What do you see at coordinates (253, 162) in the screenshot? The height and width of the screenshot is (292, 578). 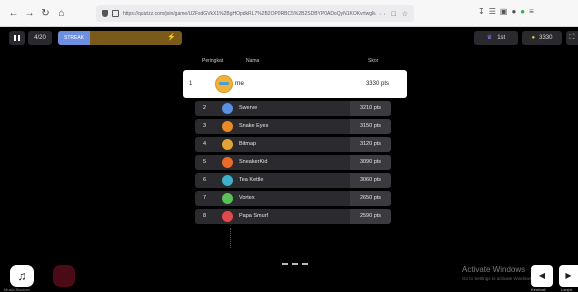 I see `row-name: SneakerKid` at bounding box center [253, 162].